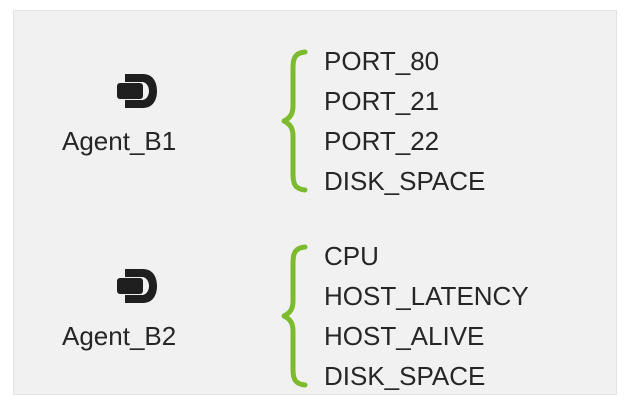 This screenshot has height=410, width=631. Describe the element at coordinates (382, 141) in the screenshot. I see `metric-item: PORT_22` at that location.